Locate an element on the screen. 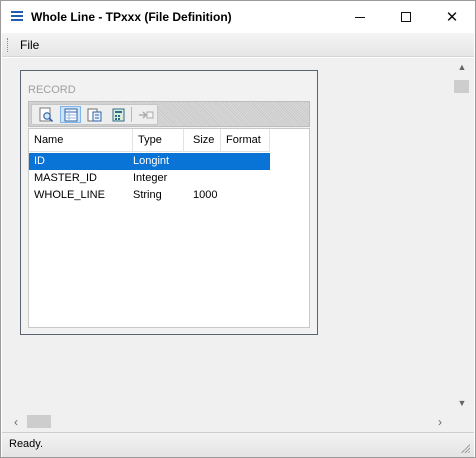 This screenshot has height=458, width=476. form-view-button is located at coordinates (94, 114).